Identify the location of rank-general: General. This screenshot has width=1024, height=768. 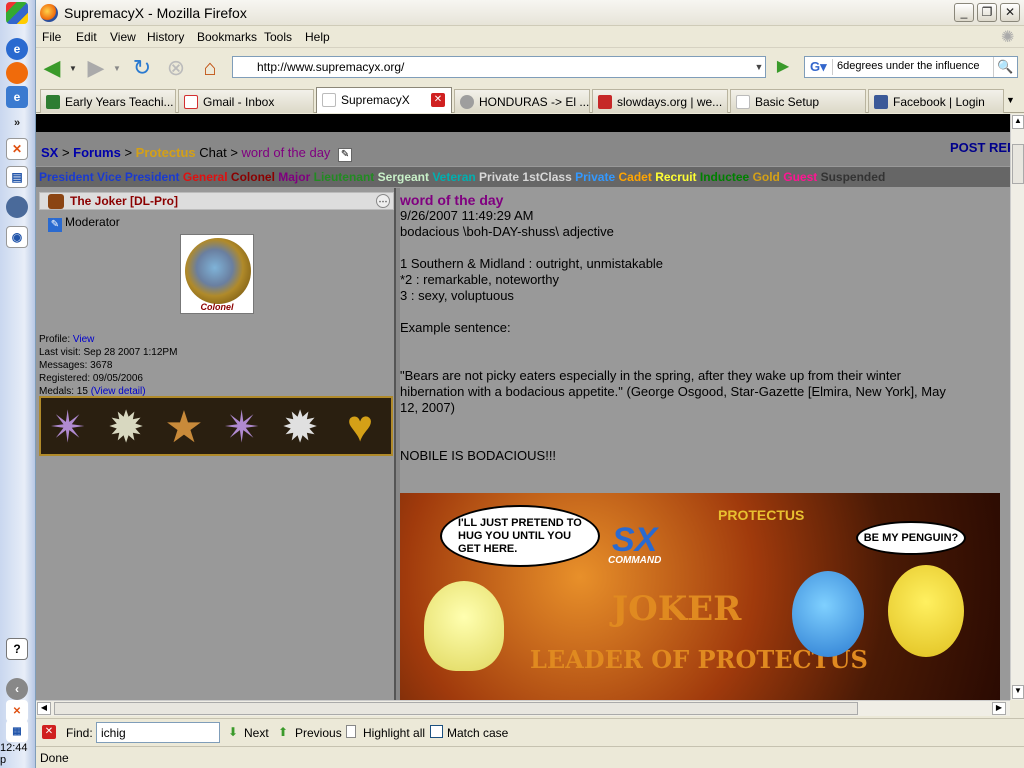
(205, 177).